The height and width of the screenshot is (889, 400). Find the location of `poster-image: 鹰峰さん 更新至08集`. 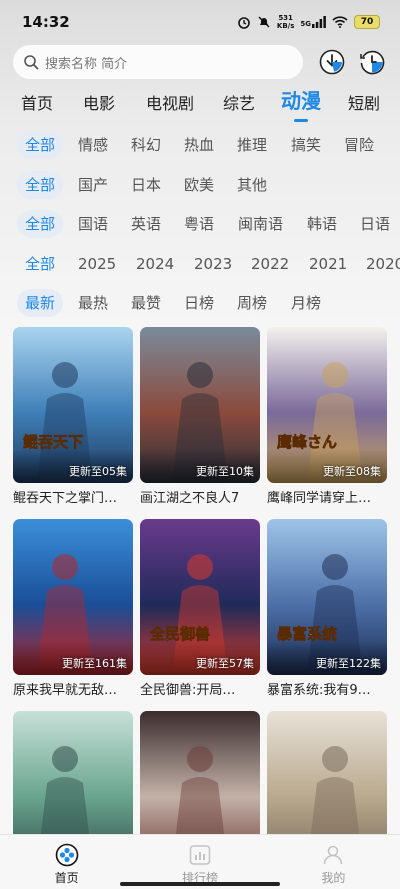

poster-image: 鹰峰さん 更新至08集 is located at coordinates (327, 405).